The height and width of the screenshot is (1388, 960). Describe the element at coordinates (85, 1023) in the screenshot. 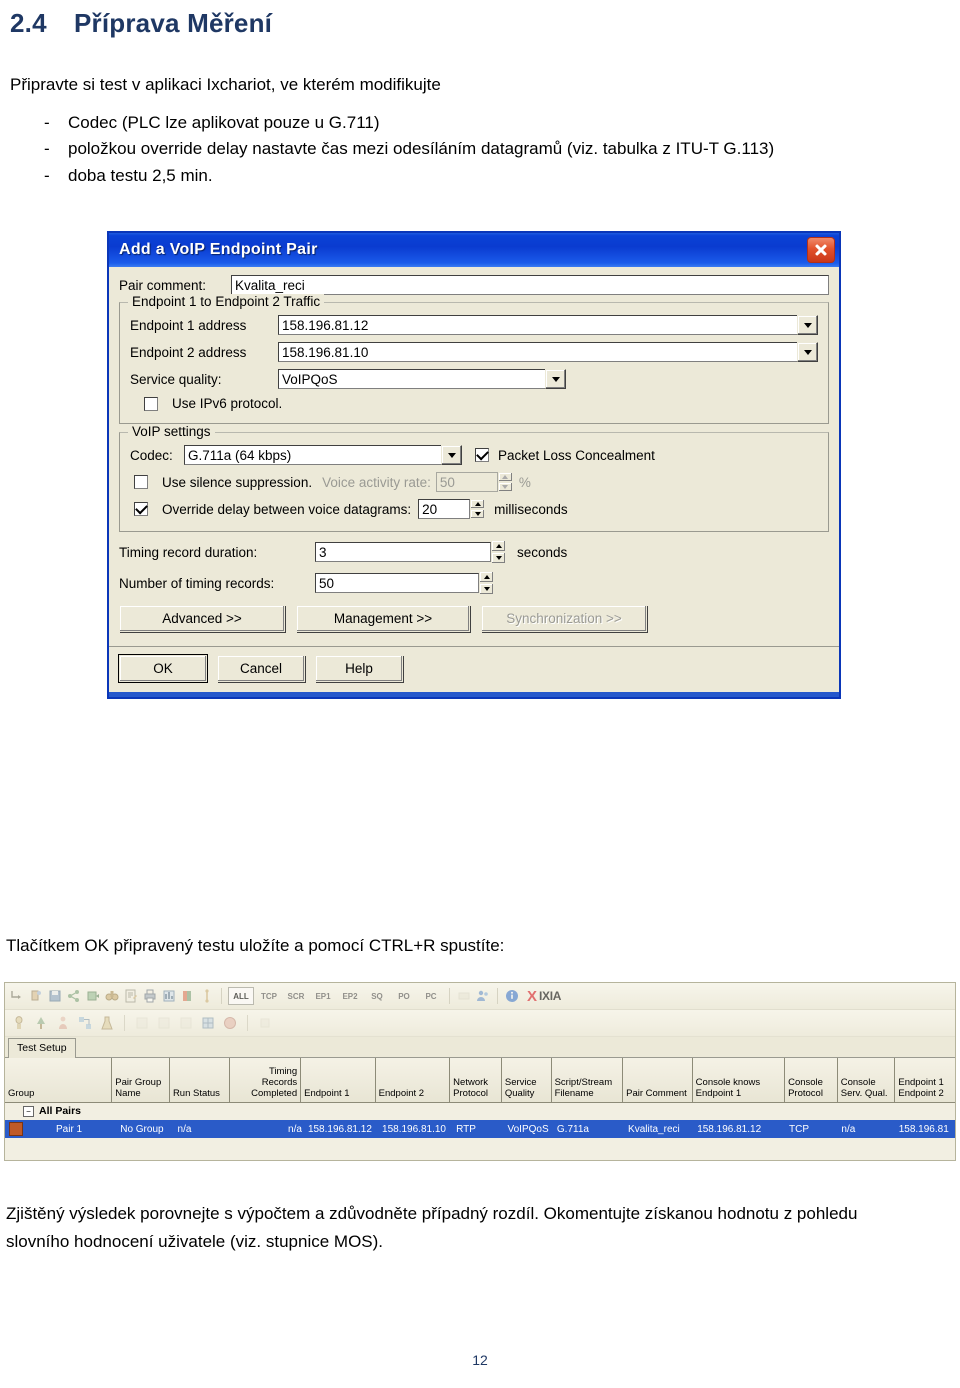

I see `network-pair-icon` at that location.